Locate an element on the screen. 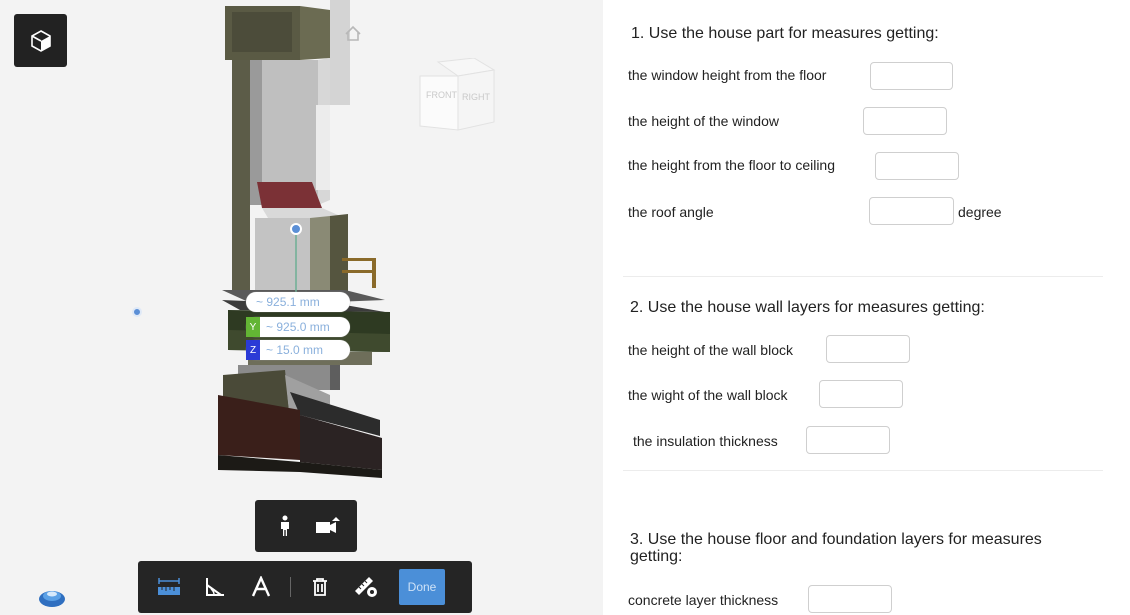  axis-y-chip: Y is located at coordinates (253, 327).